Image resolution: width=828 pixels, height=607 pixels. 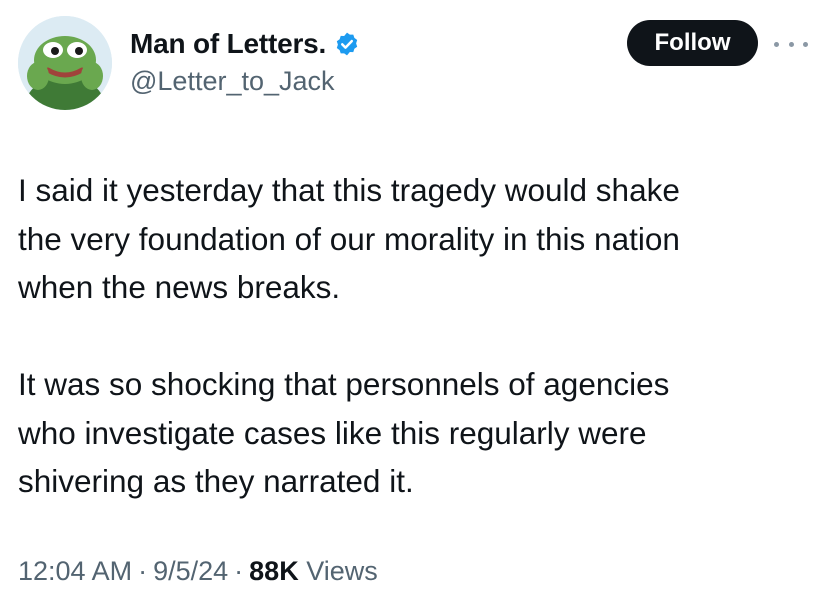 I want to click on tweet-time: 12:04 AM, so click(x=75, y=571).